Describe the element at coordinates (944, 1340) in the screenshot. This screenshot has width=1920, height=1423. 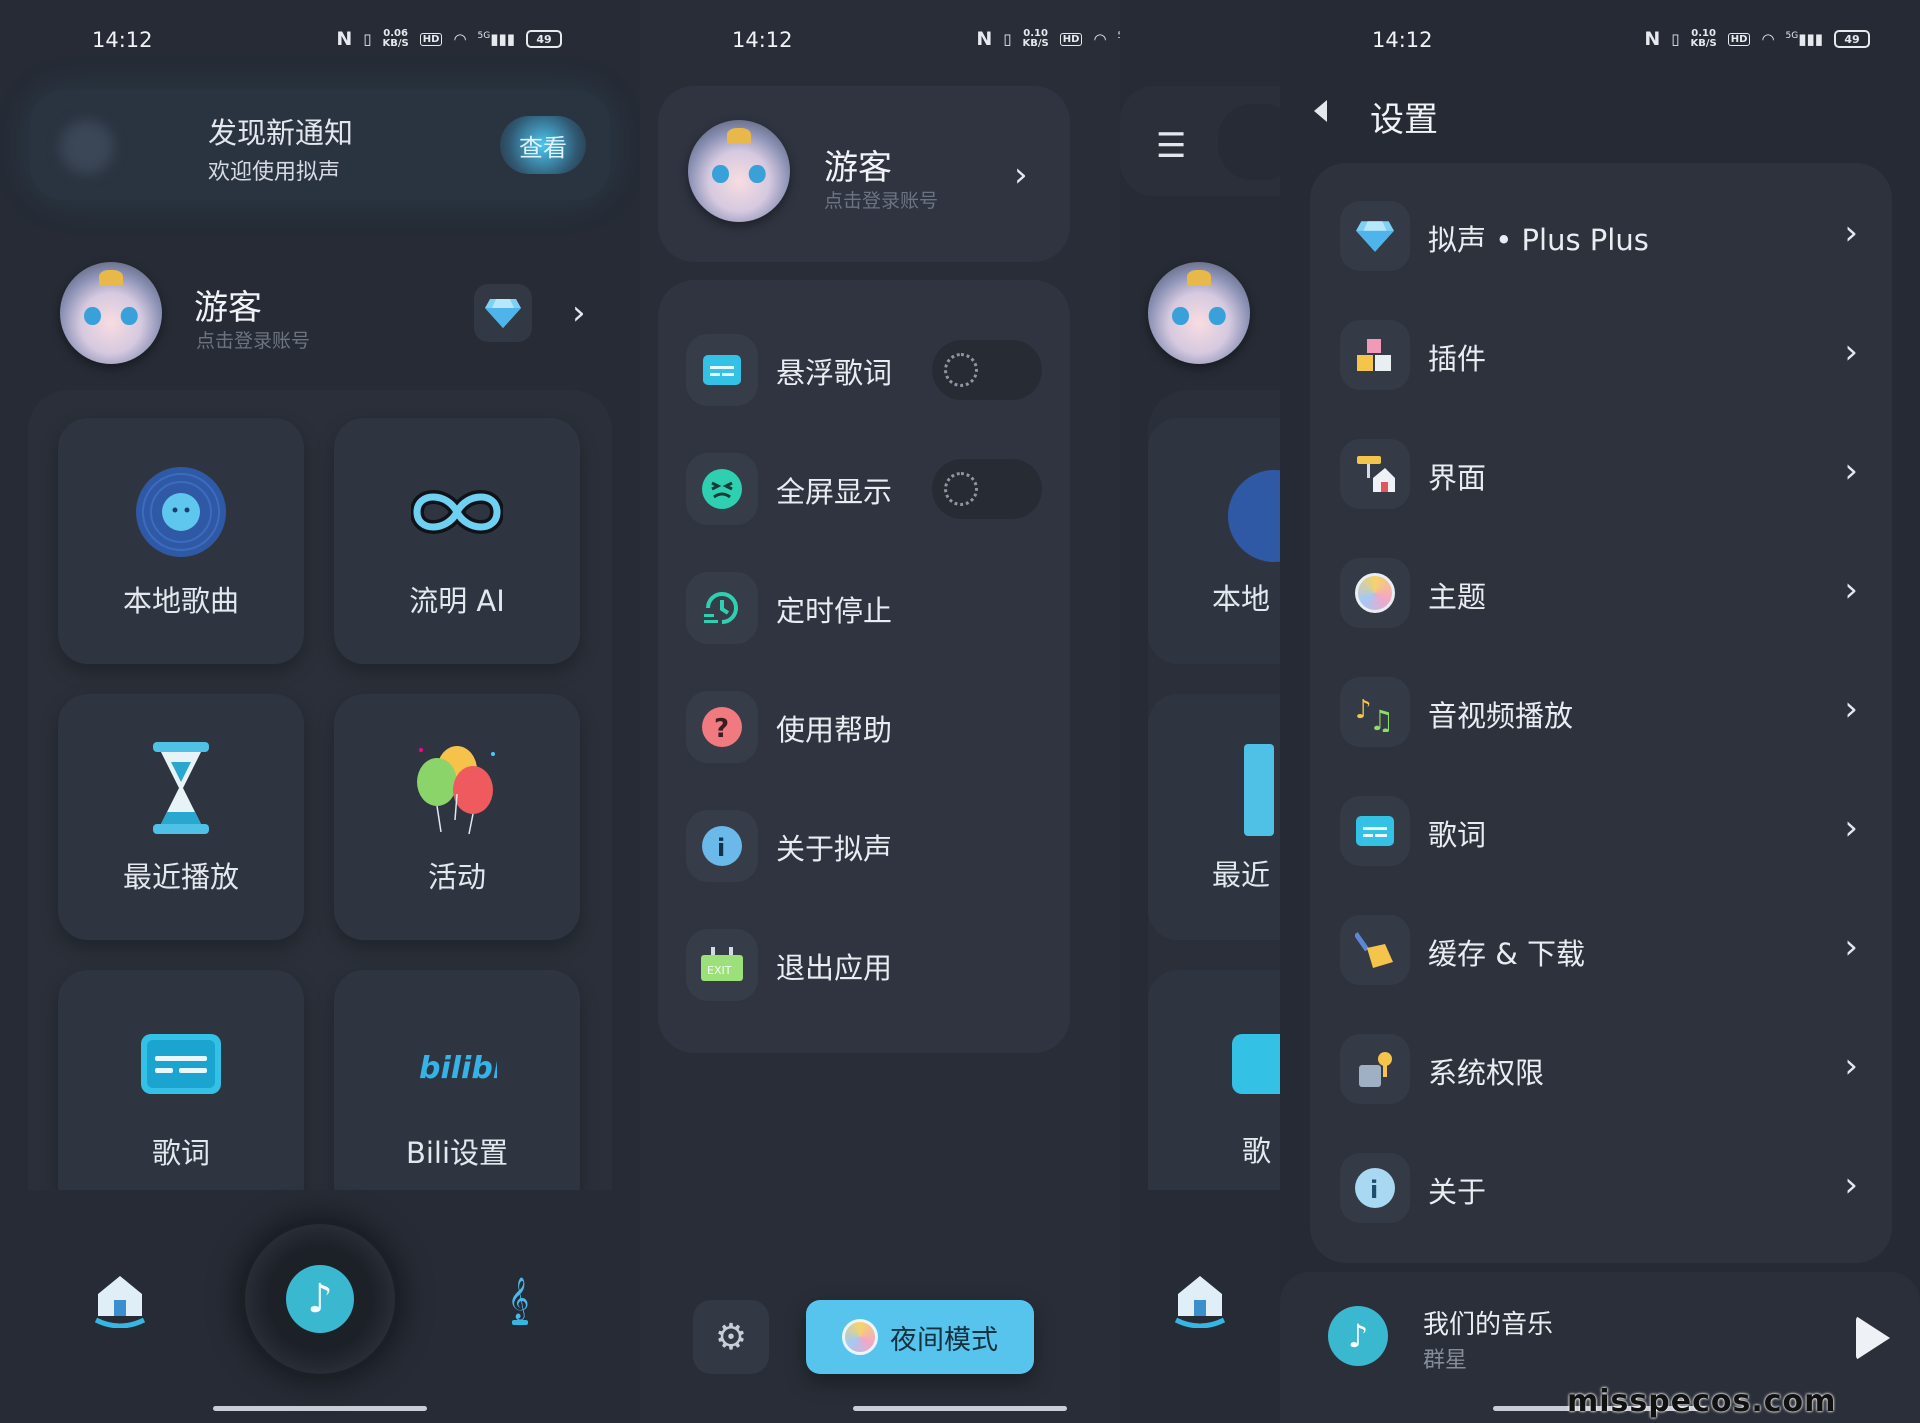
I see `night-mode-label: 夜间模式` at that location.